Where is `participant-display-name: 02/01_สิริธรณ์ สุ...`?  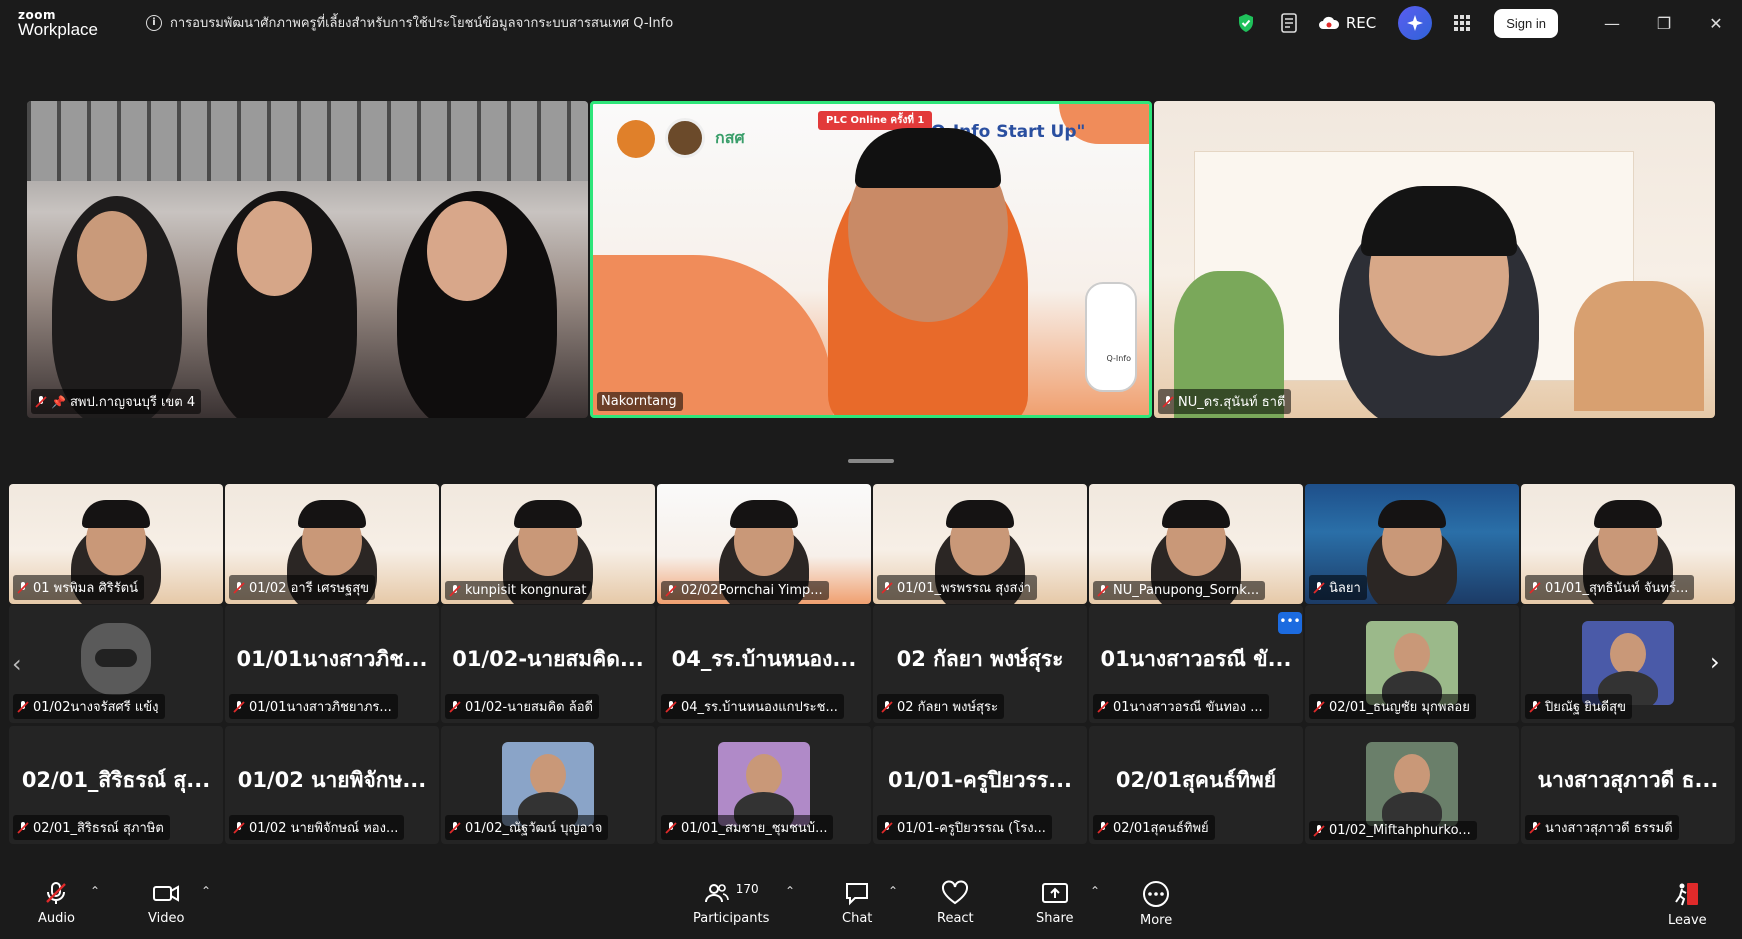
participant-display-name: 02/01_สิริธรณ์ สุ... is located at coordinates (116, 780).